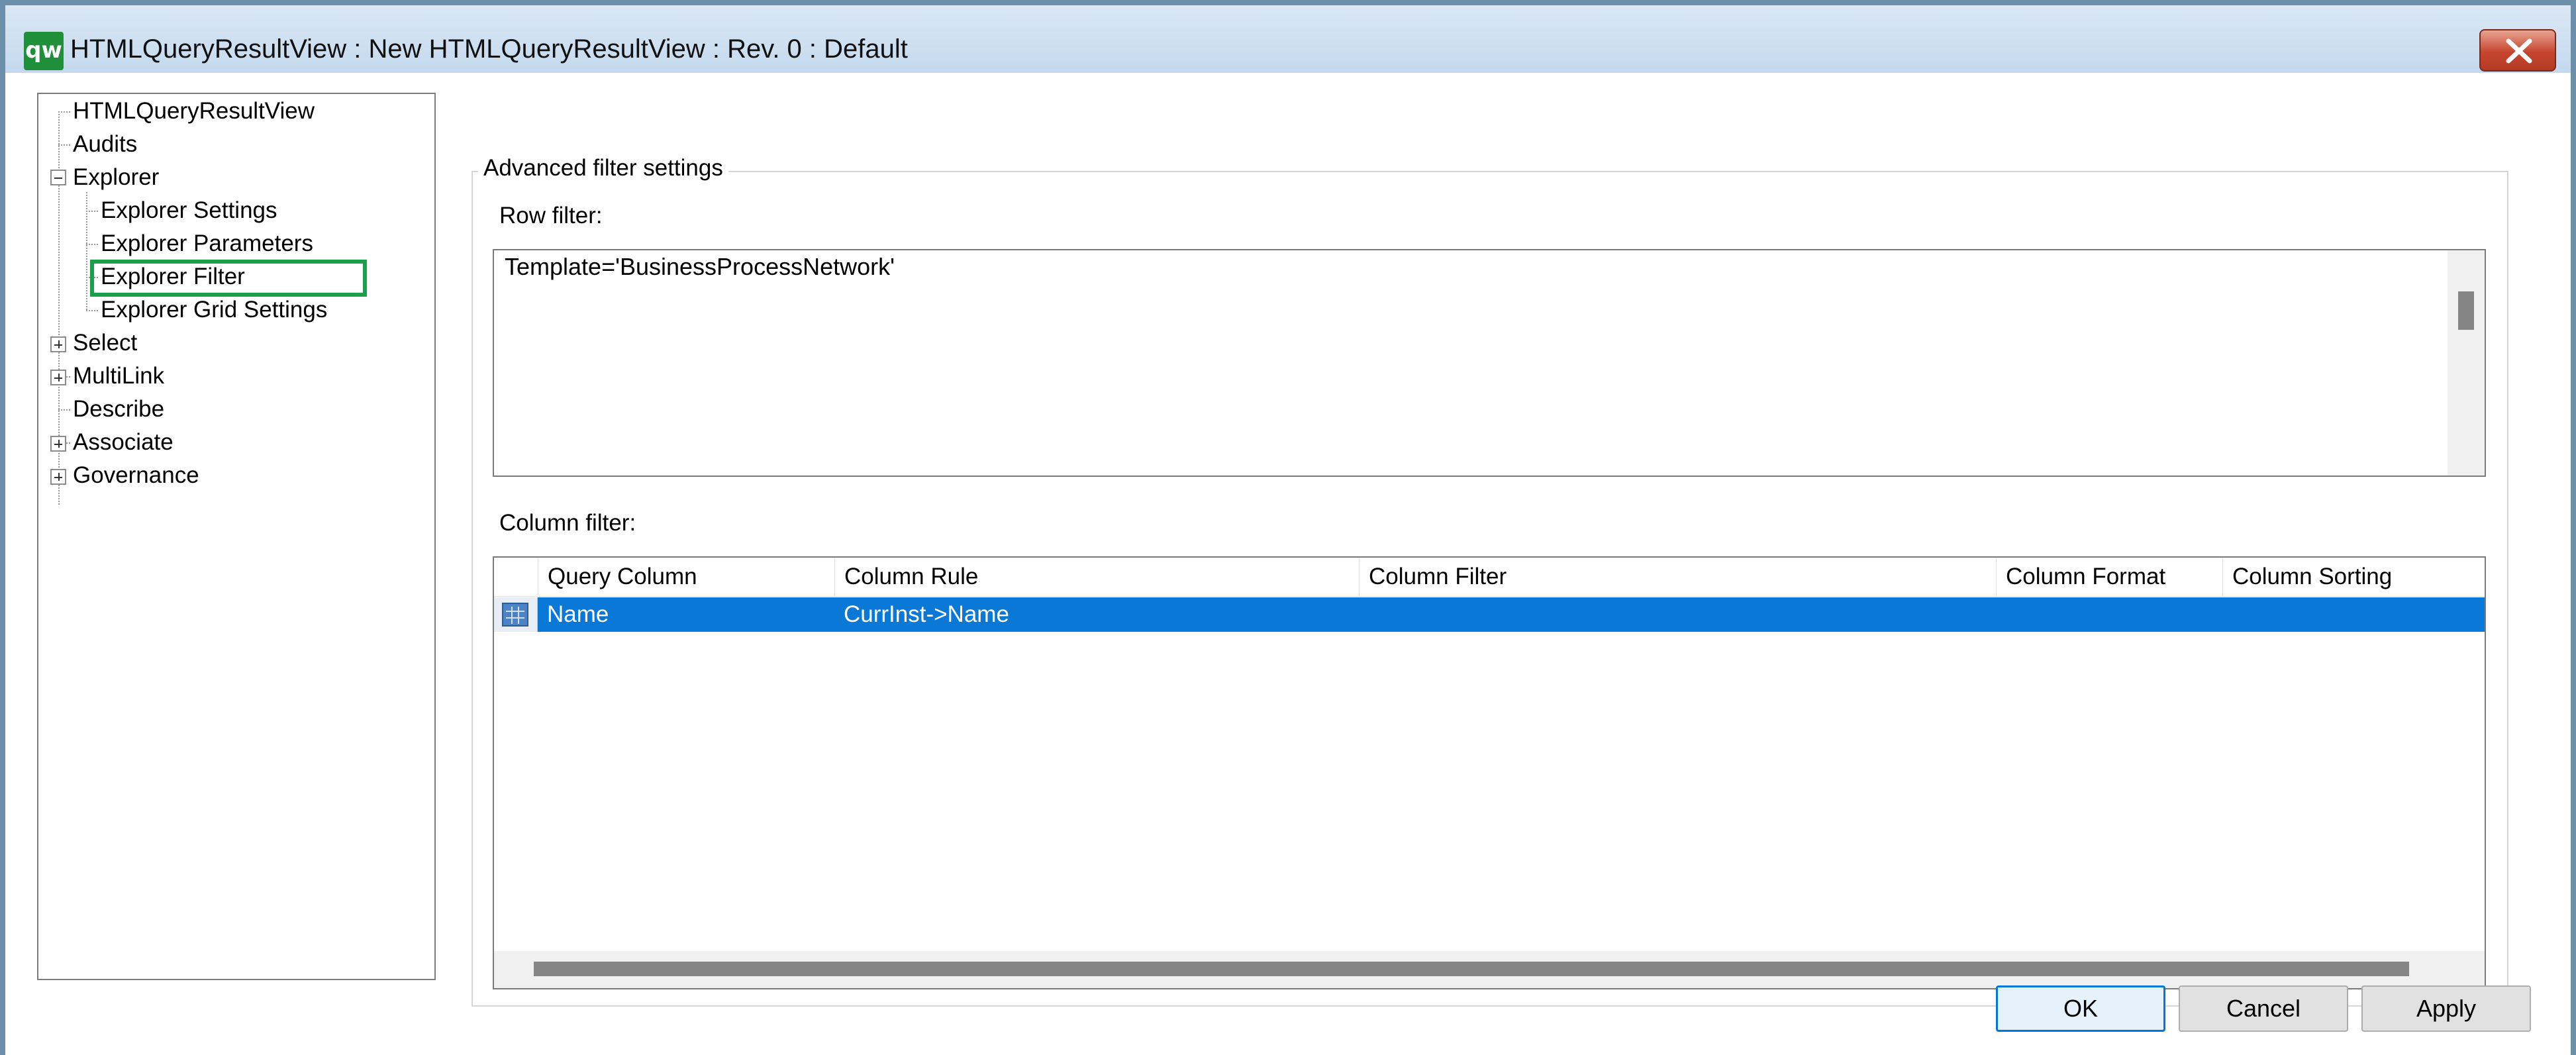 This screenshot has width=2576, height=1055. I want to click on table-row: Name CurrInst->Name, so click(1511, 614).